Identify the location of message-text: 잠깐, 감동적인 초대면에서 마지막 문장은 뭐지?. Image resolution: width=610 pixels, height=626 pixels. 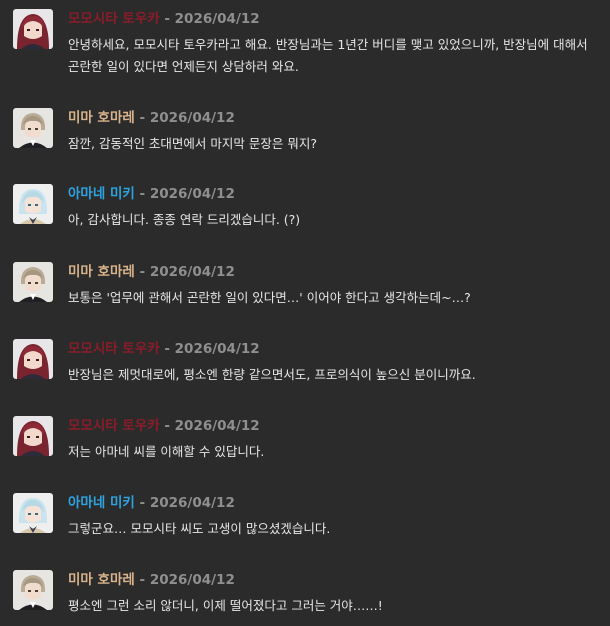
(192, 143).